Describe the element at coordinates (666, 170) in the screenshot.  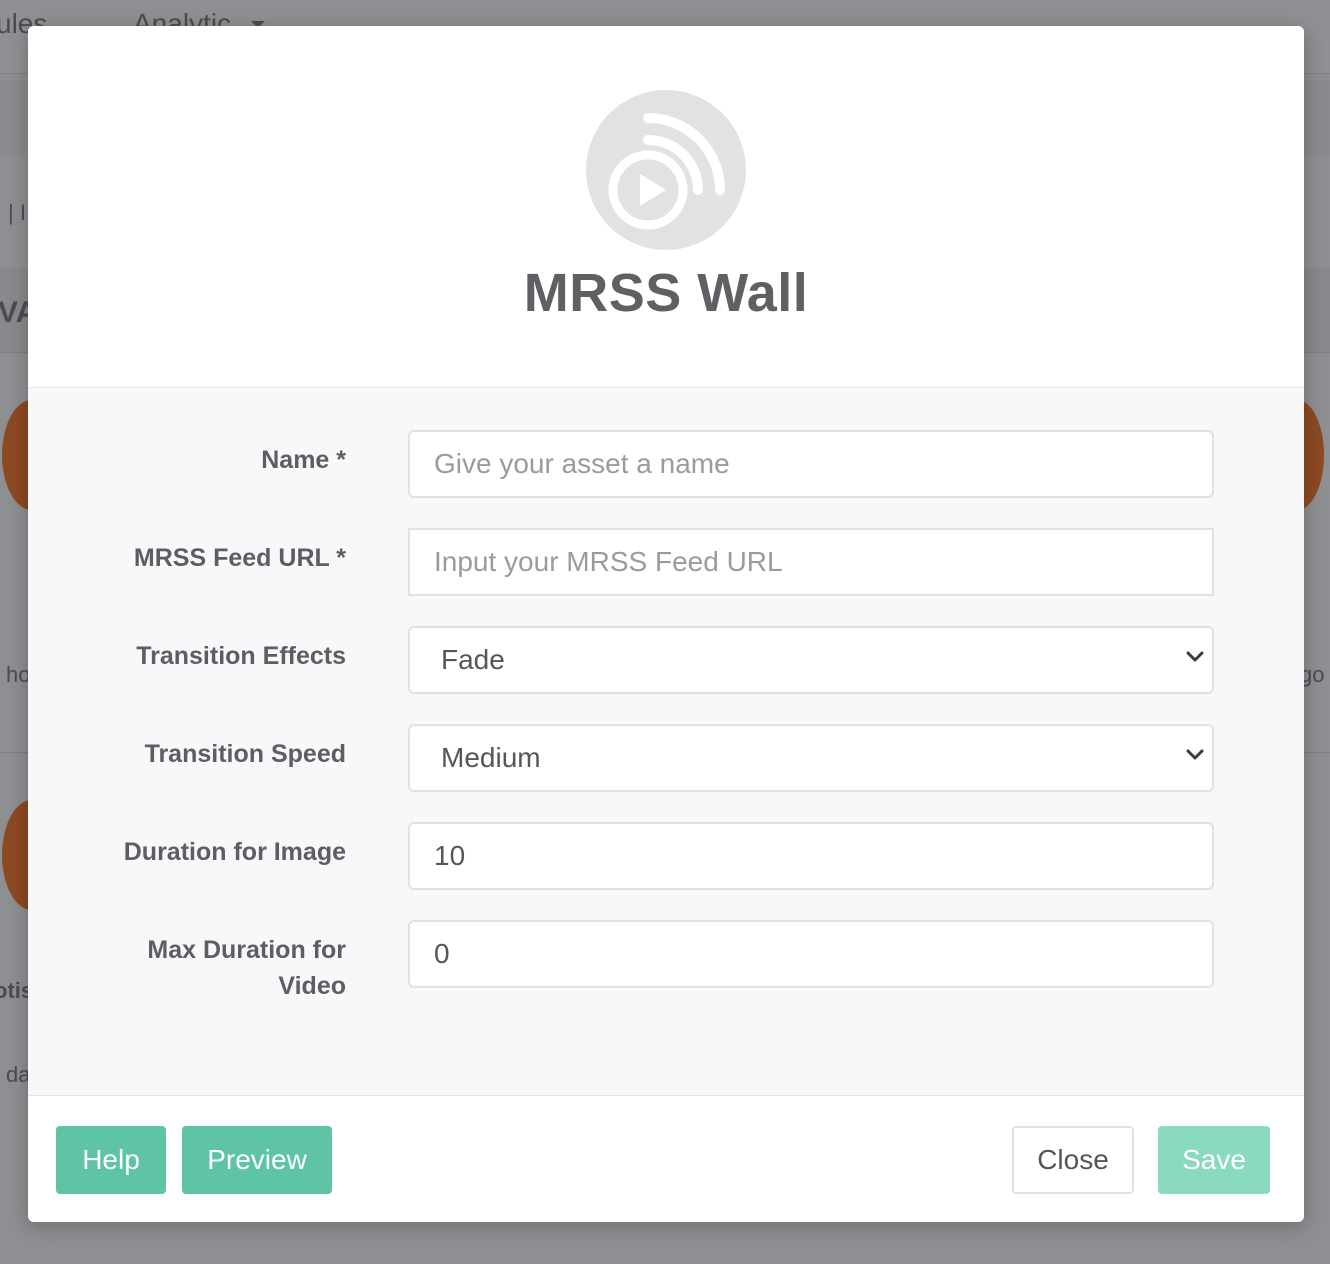
I see `mrss-wall-icon` at that location.